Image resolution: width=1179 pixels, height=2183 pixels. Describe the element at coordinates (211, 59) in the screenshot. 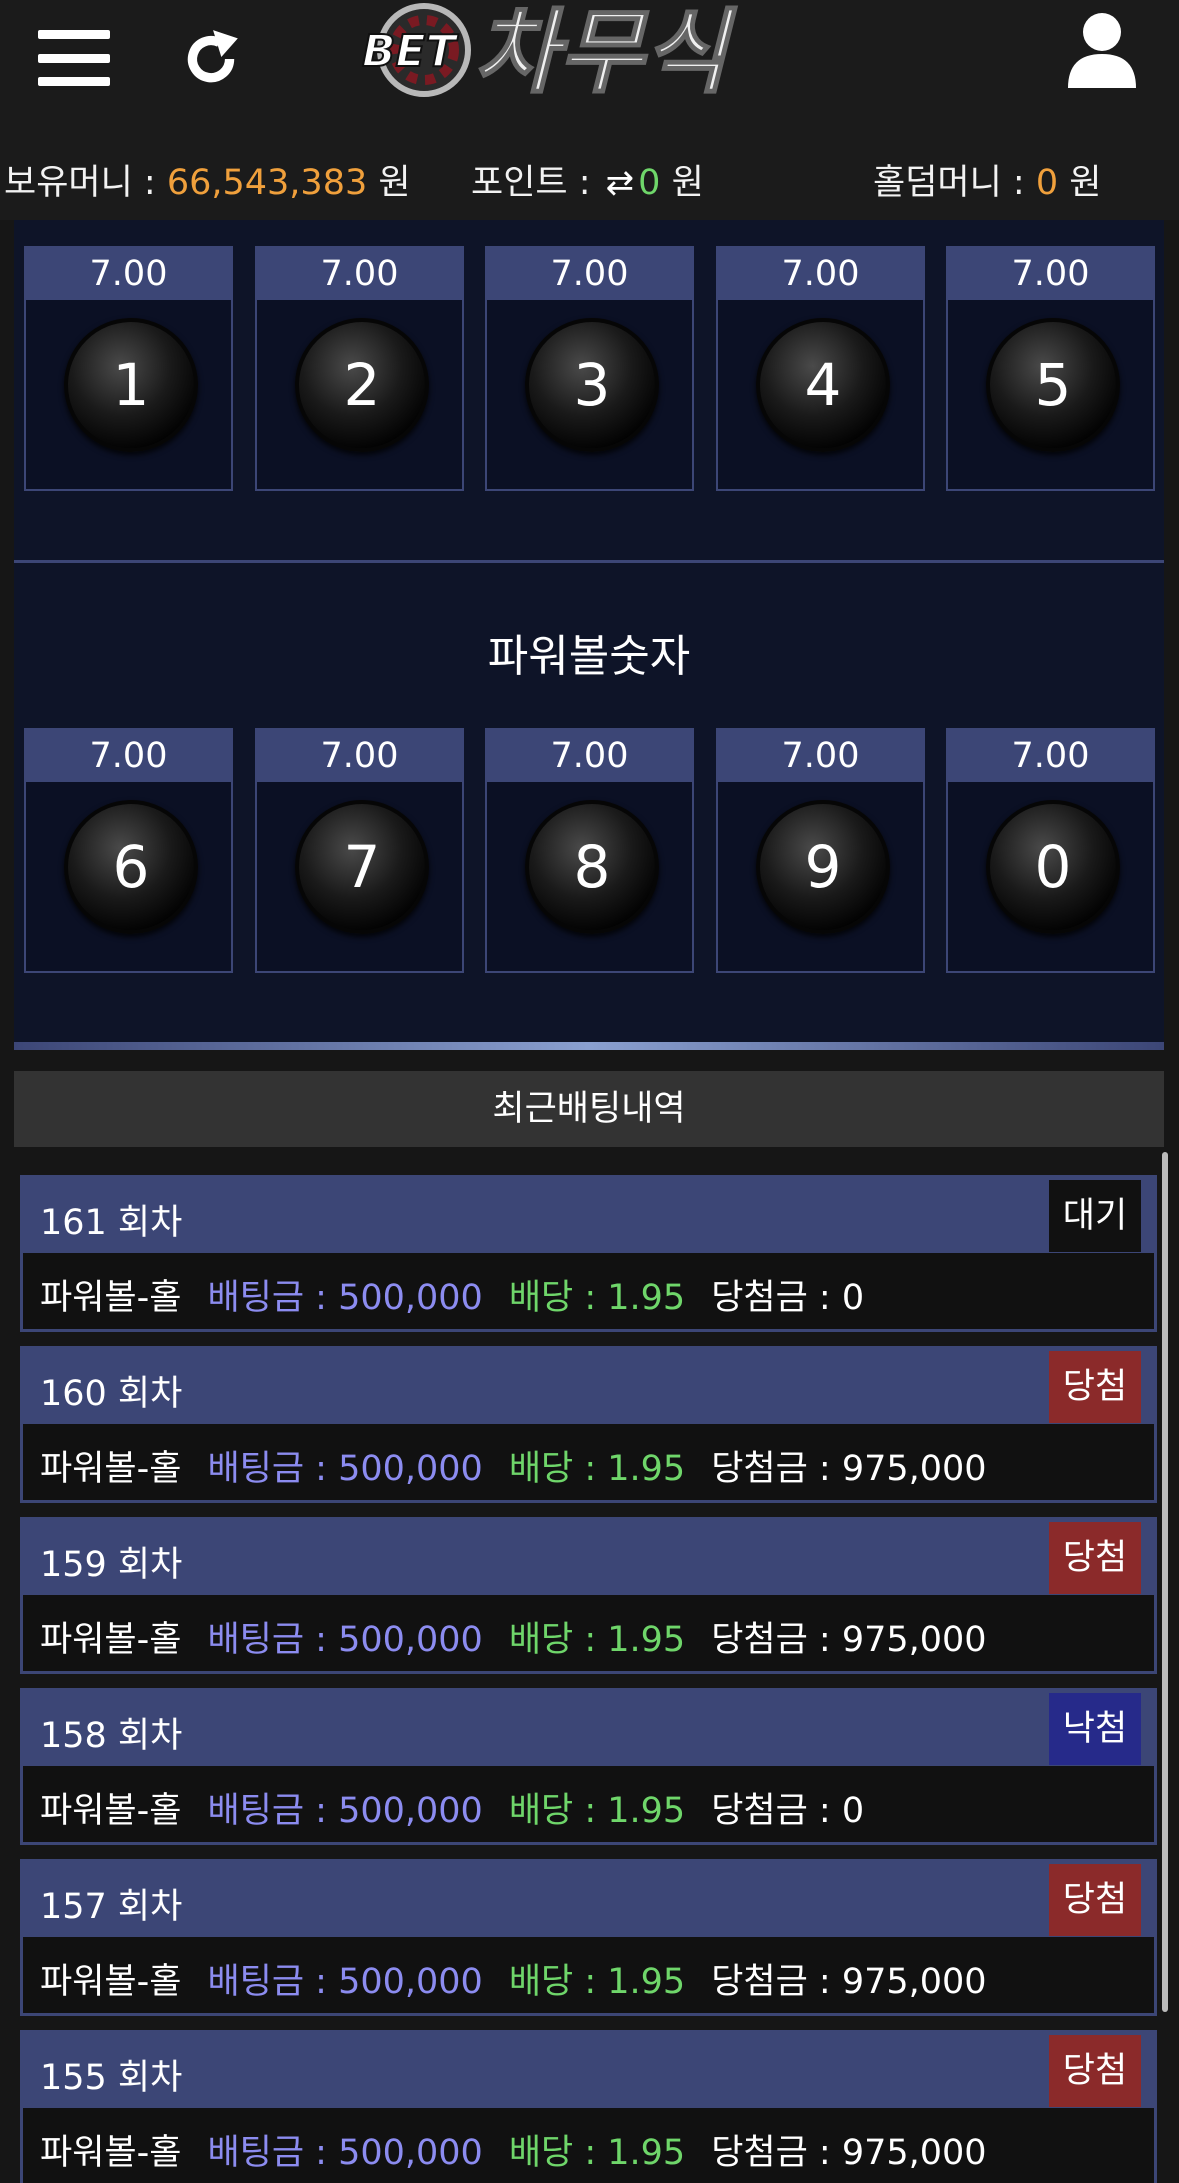

I see `refresh-icon` at that location.